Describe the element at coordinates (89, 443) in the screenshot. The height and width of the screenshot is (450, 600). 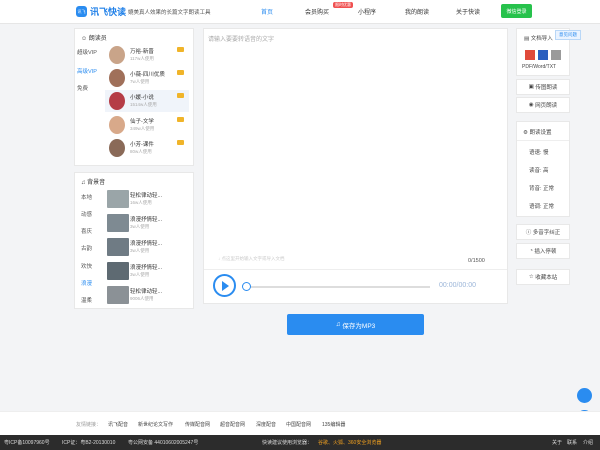
I see `icp-license: ICP证：粤B2-20130010` at that location.